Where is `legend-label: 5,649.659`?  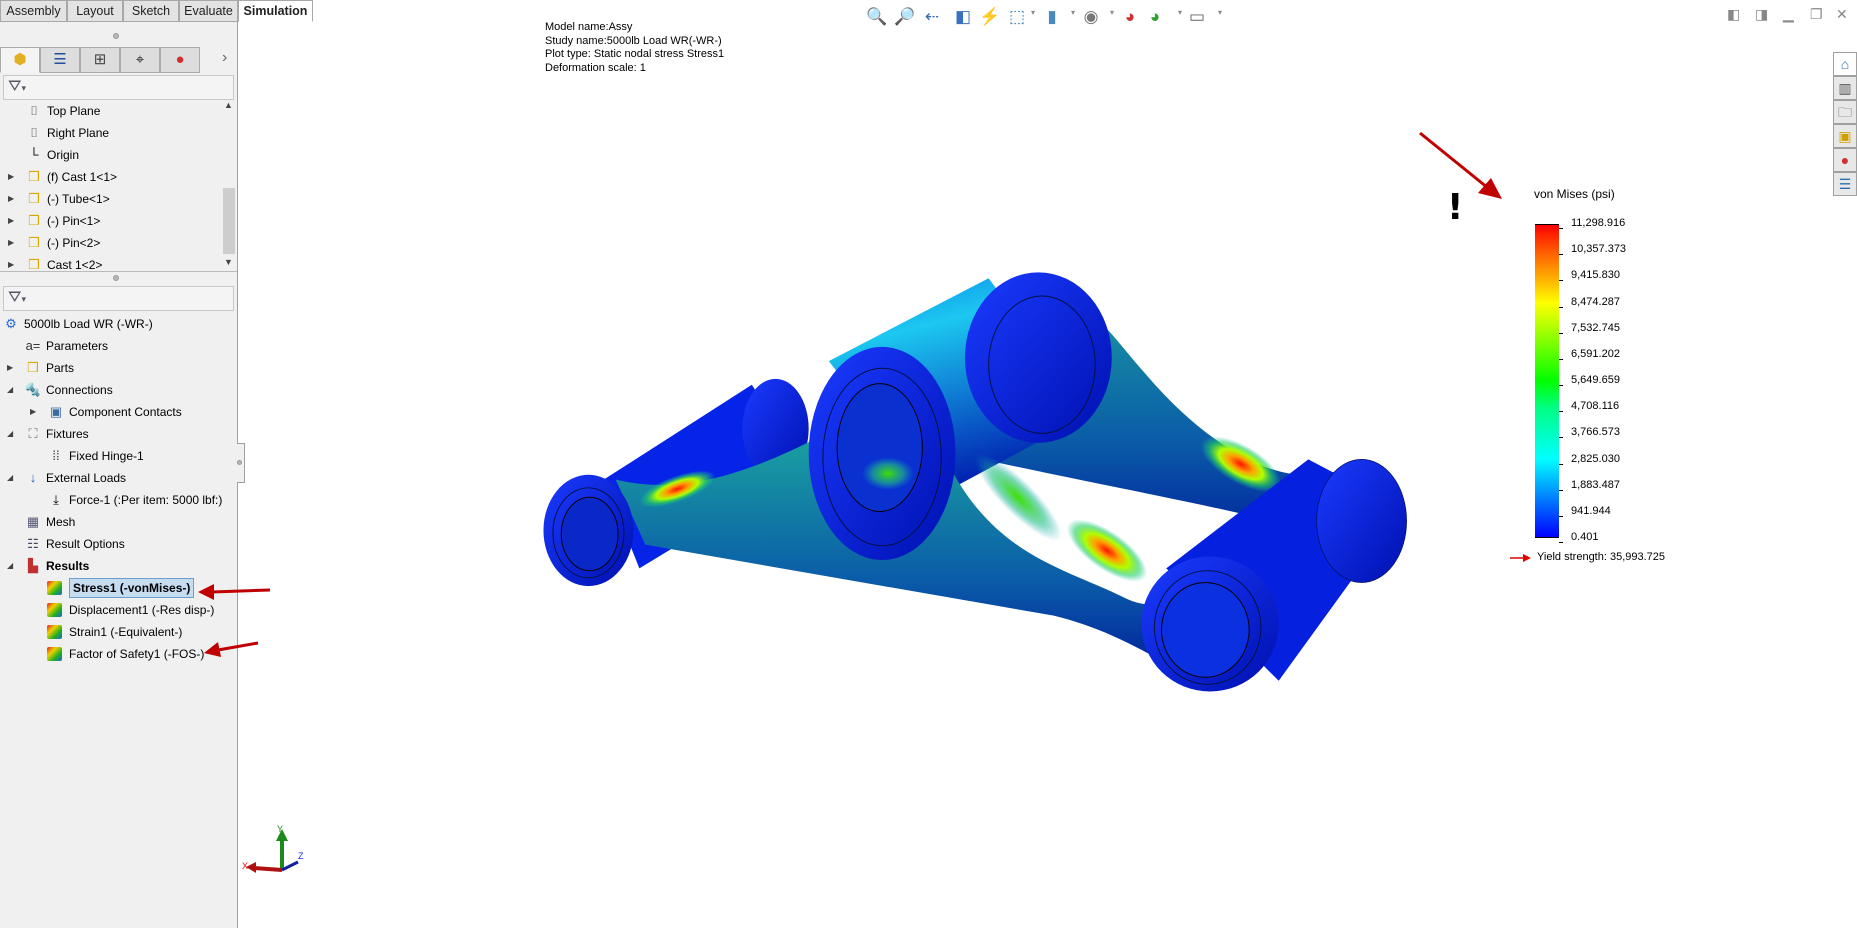
legend-label: 5,649.659 is located at coordinates (1595, 380).